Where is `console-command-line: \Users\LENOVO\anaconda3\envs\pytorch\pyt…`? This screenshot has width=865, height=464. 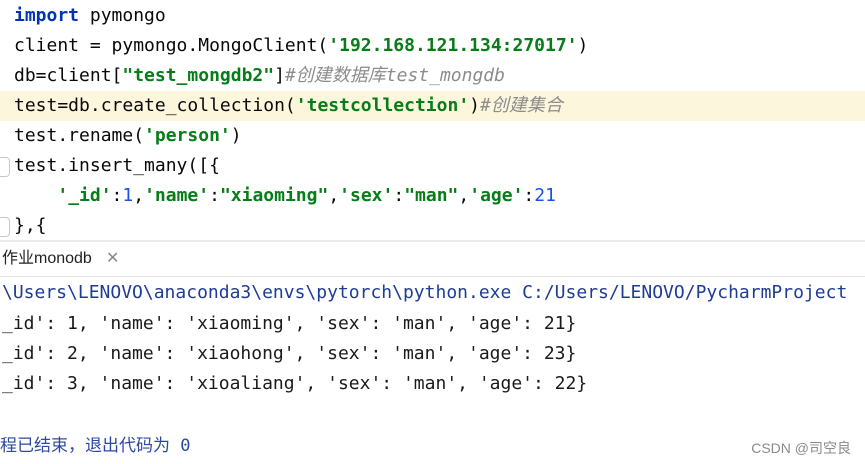 console-command-line: \Users\LENOVO\anaconda3\envs\pytorch\pyt… is located at coordinates (425, 292).